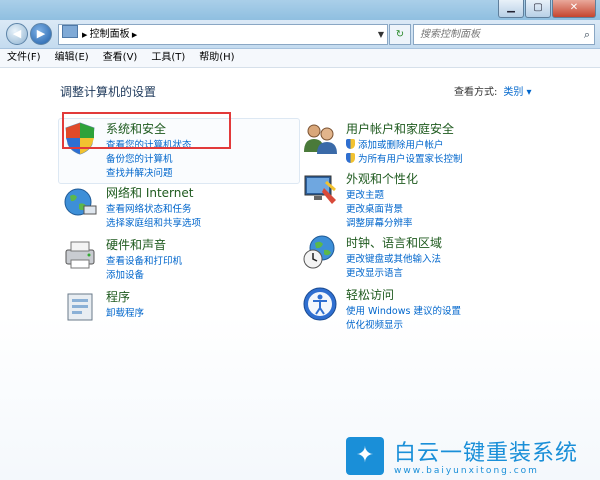 Image resolution: width=600 pixels, height=480 pixels. Describe the element at coordinates (139, 158) in the screenshot. I see `category-link: 备份您的计算机` at that location.